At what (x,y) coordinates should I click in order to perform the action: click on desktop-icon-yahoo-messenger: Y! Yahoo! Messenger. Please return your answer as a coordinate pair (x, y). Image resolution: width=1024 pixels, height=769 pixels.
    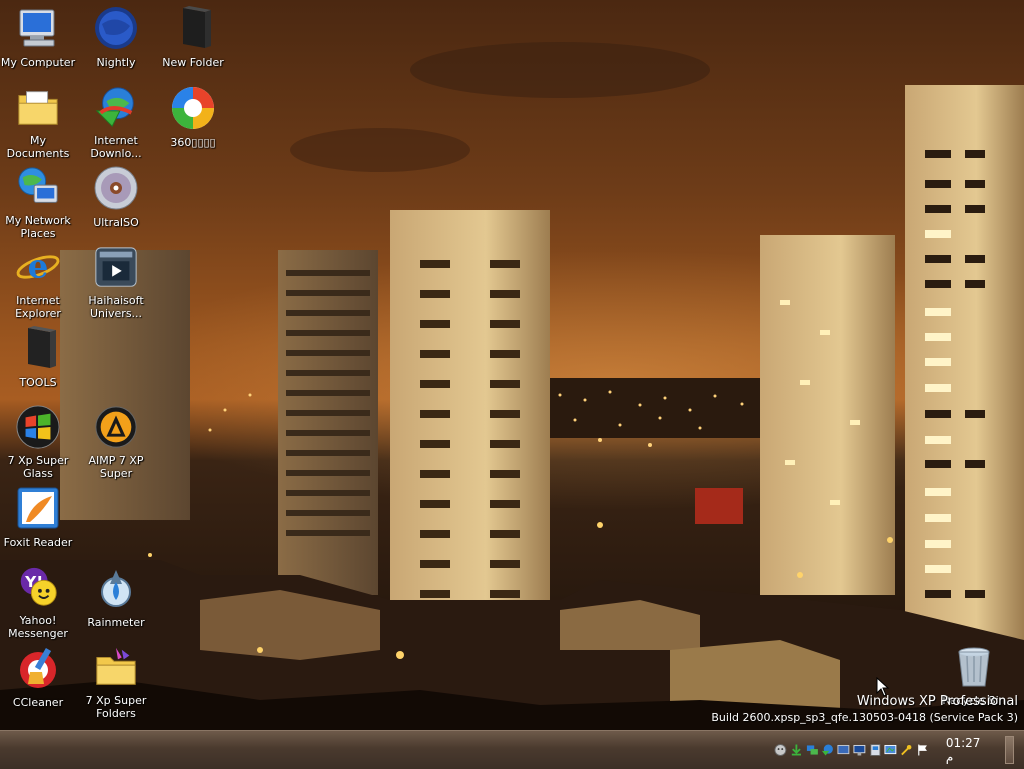
    Looking at the image, I should click on (38, 601).